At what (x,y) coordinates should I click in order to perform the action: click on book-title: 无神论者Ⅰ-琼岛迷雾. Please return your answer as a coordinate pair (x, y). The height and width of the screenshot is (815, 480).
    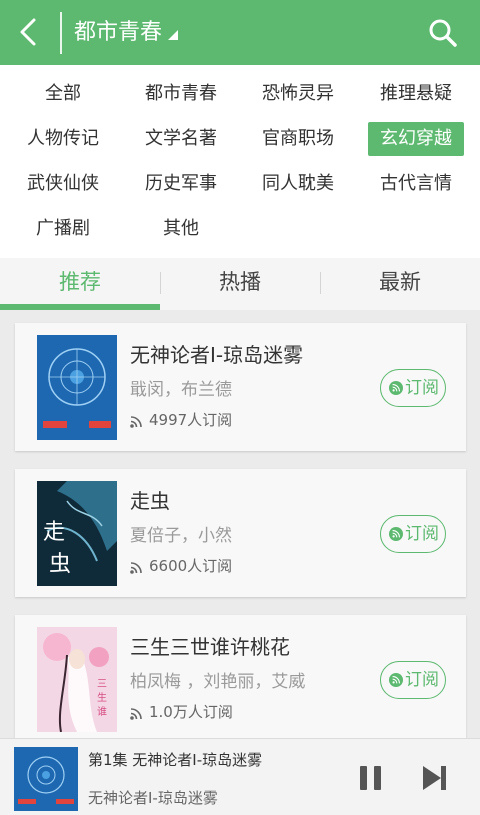
    Looking at the image, I should click on (217, 355).